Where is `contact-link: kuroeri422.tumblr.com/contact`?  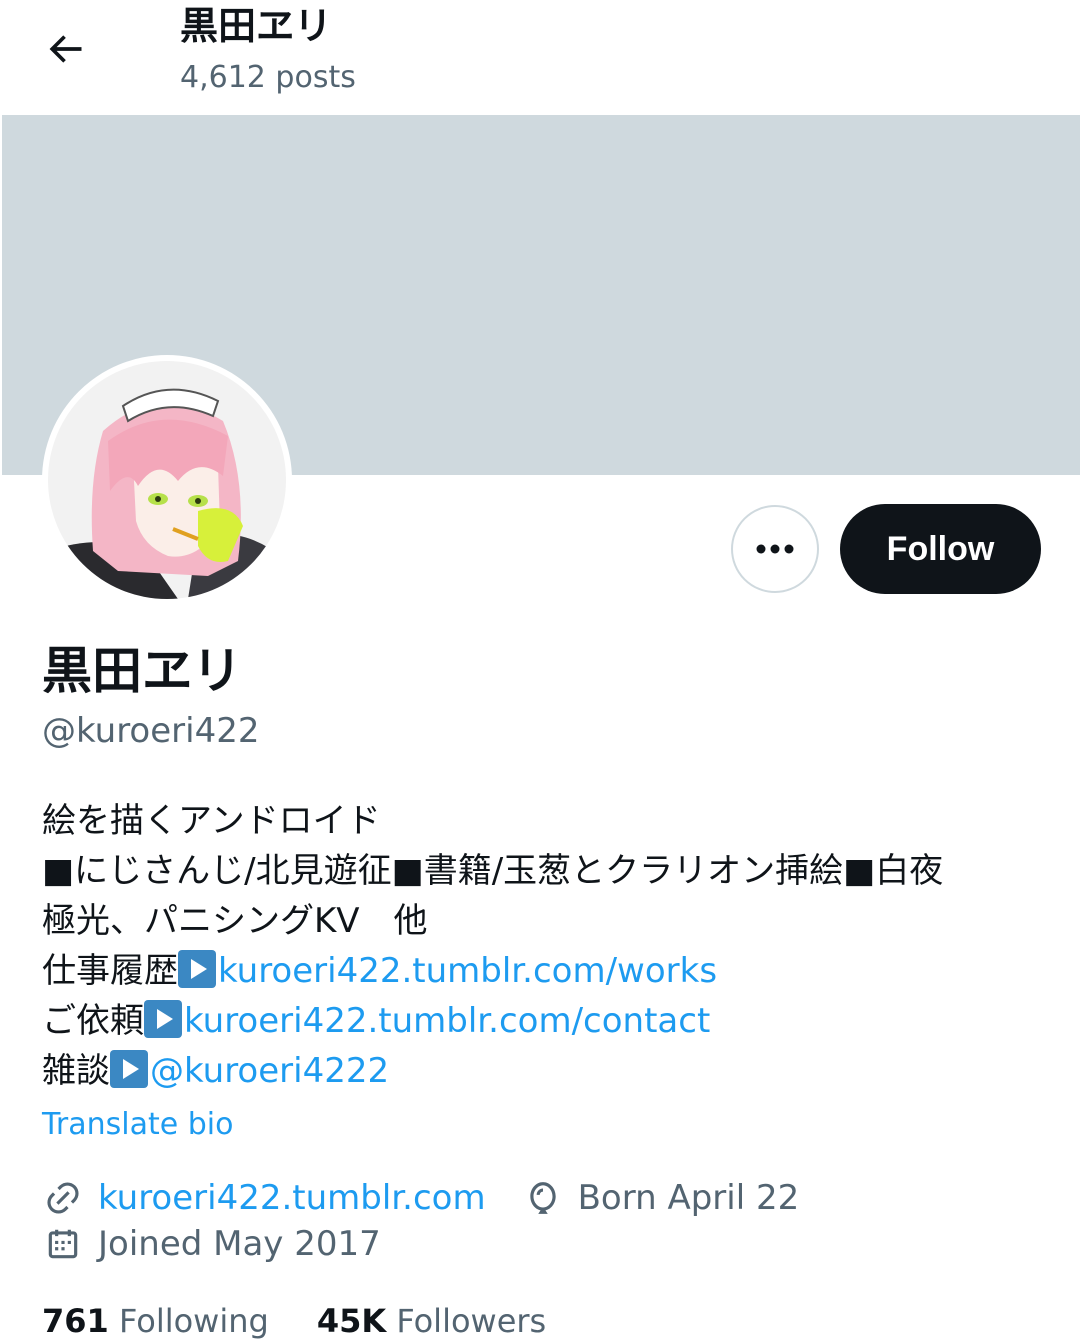
contact-link: kuroeri422.tumblr.com/contact is located at coordinates (447, 1021).